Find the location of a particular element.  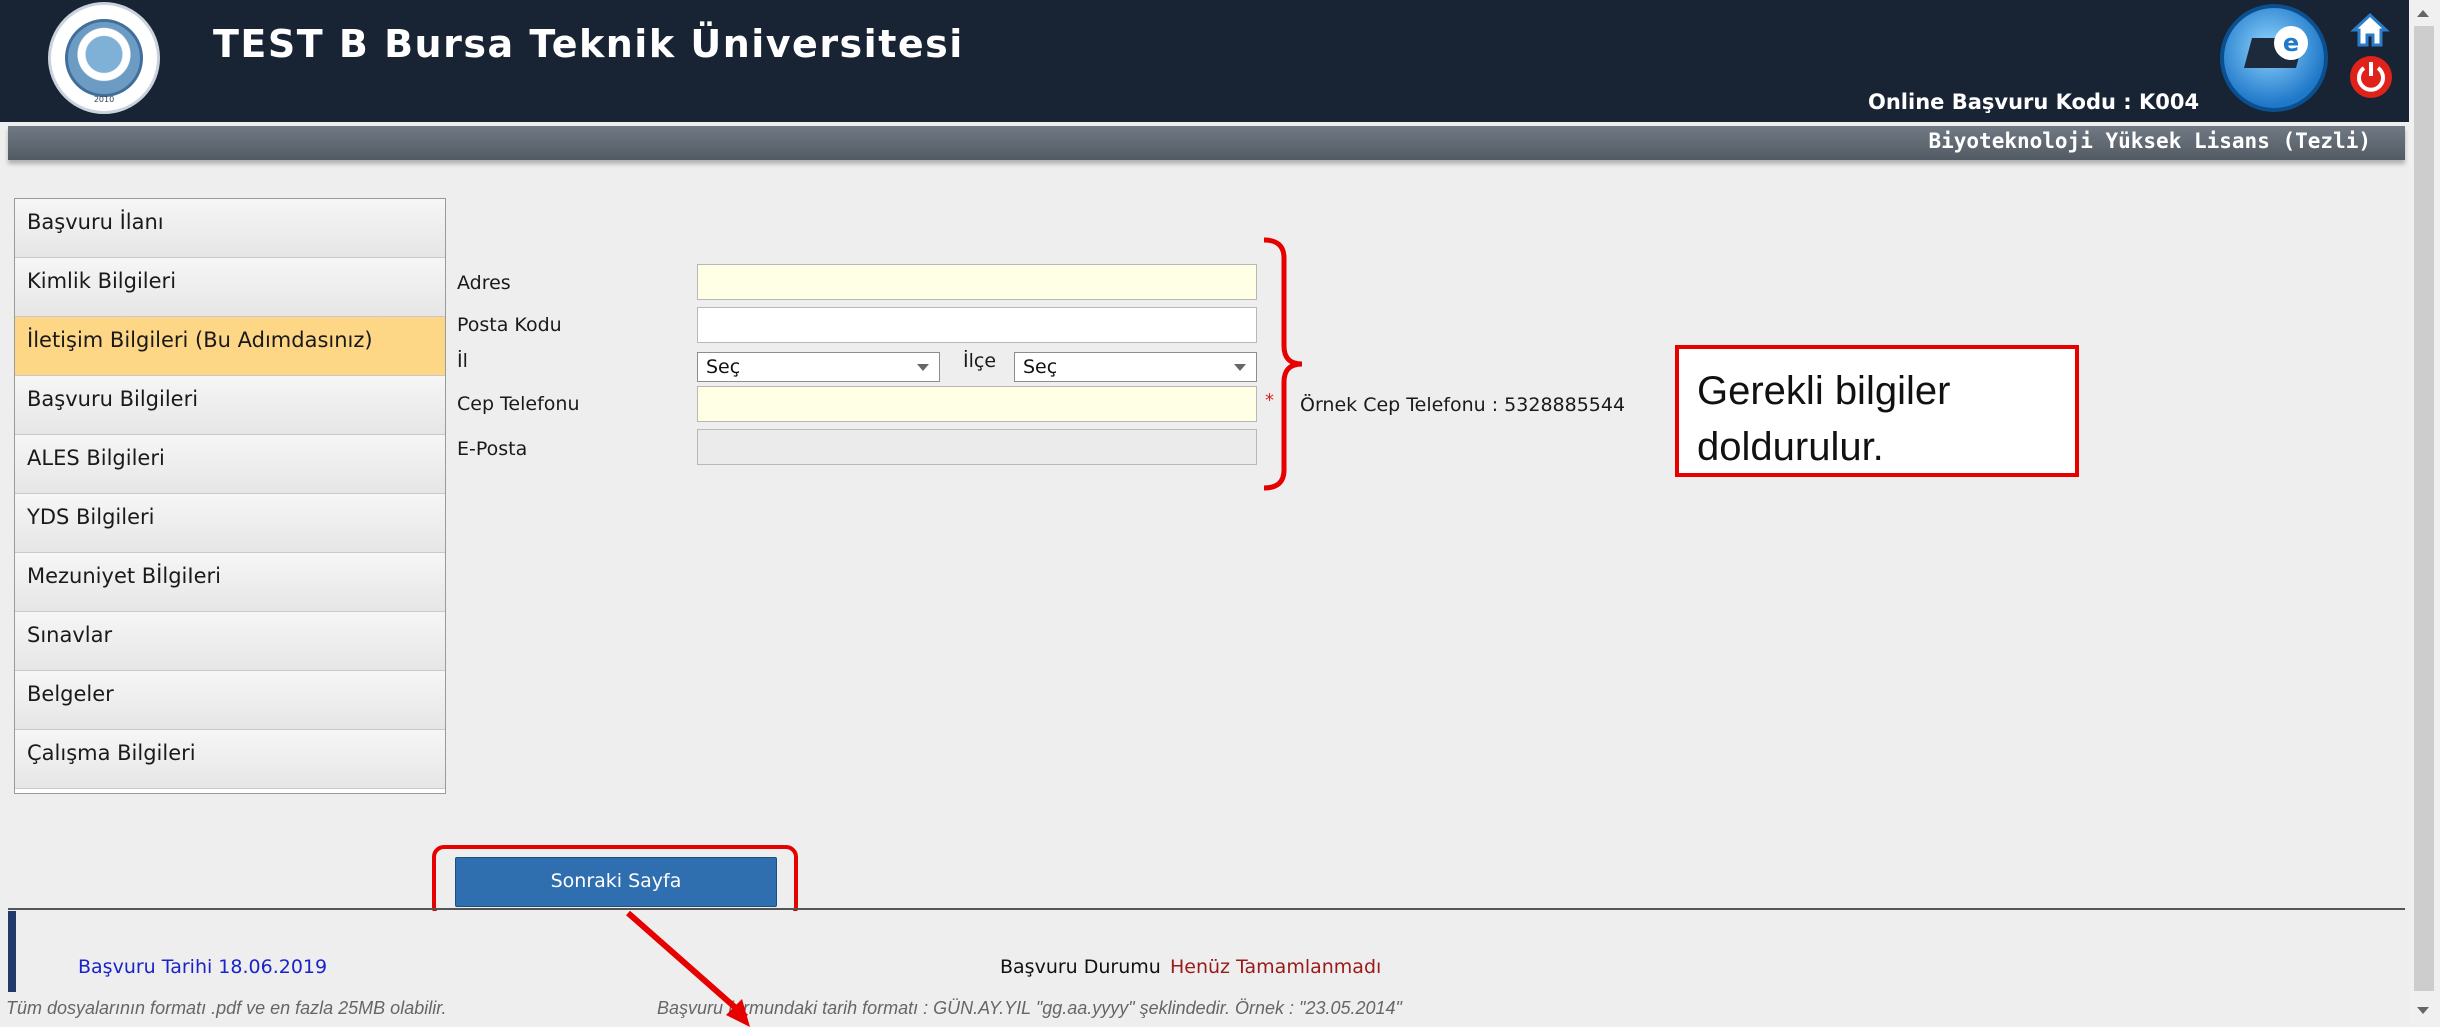

application-status-value: Henüz Tamamlanmadı is located at coordinates (1276, 967).